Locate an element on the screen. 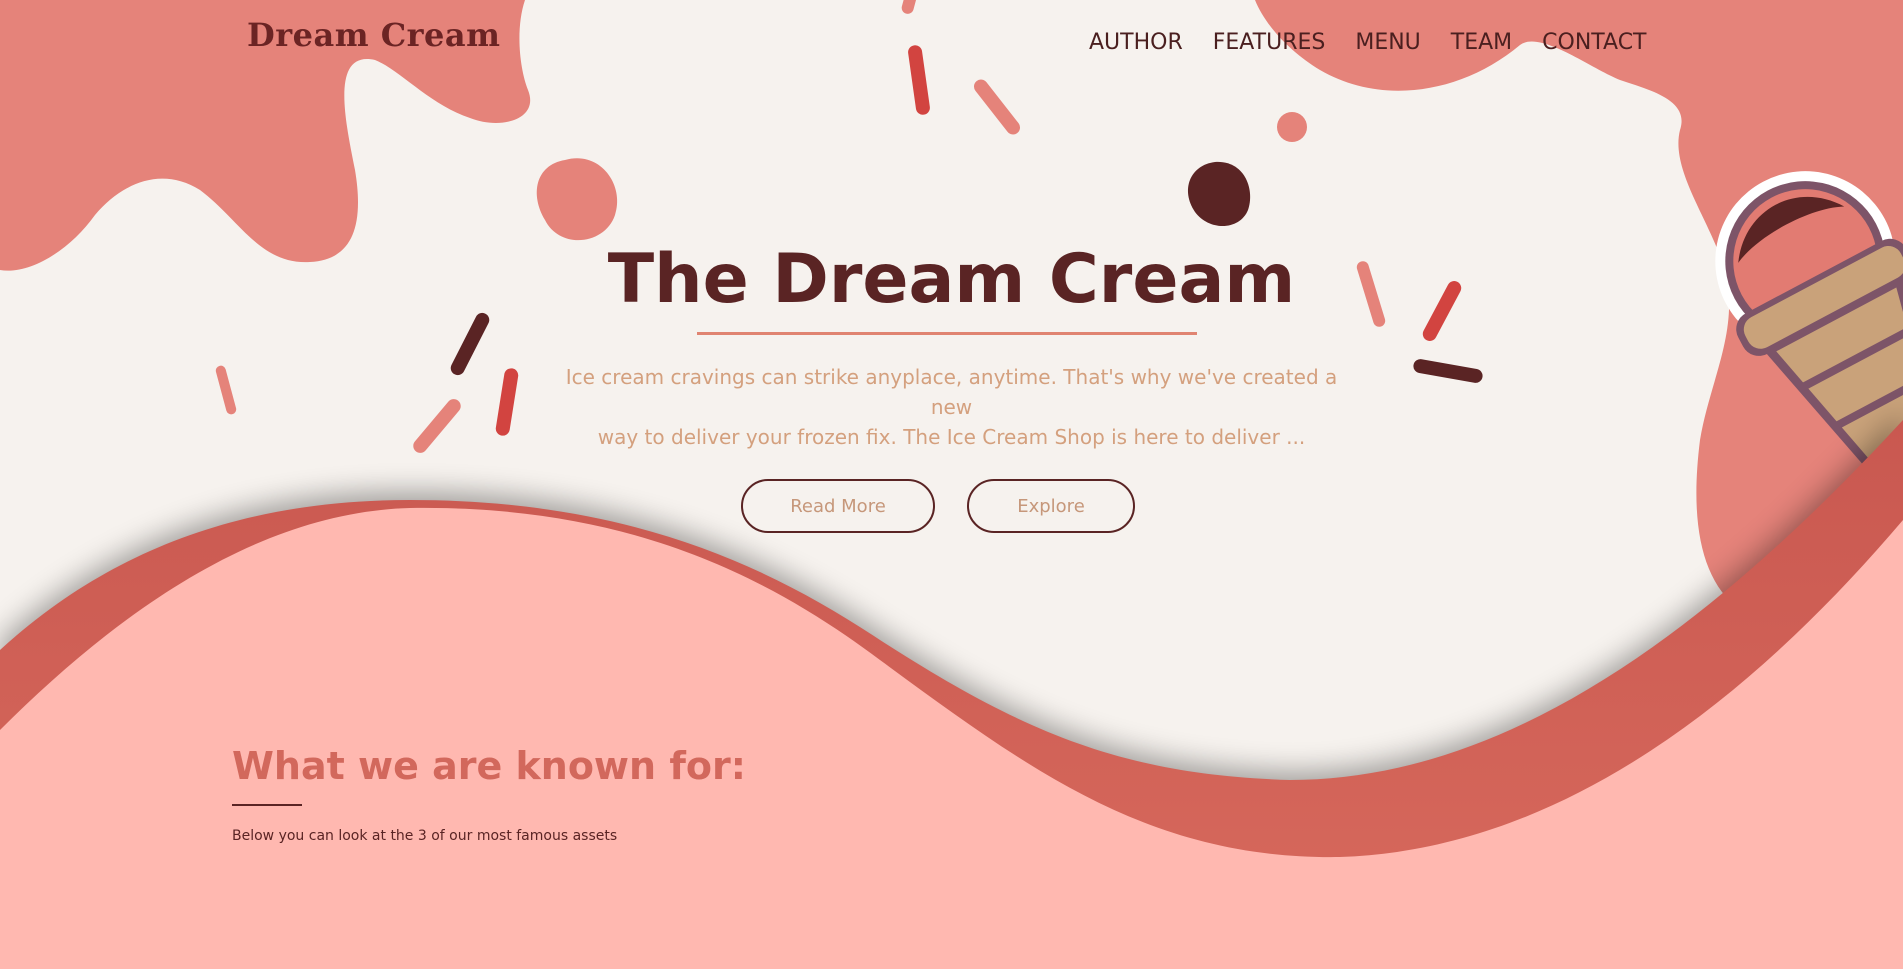 This screenshot has height=969, width=1903. section-divider is located at coordinates (267, 805).